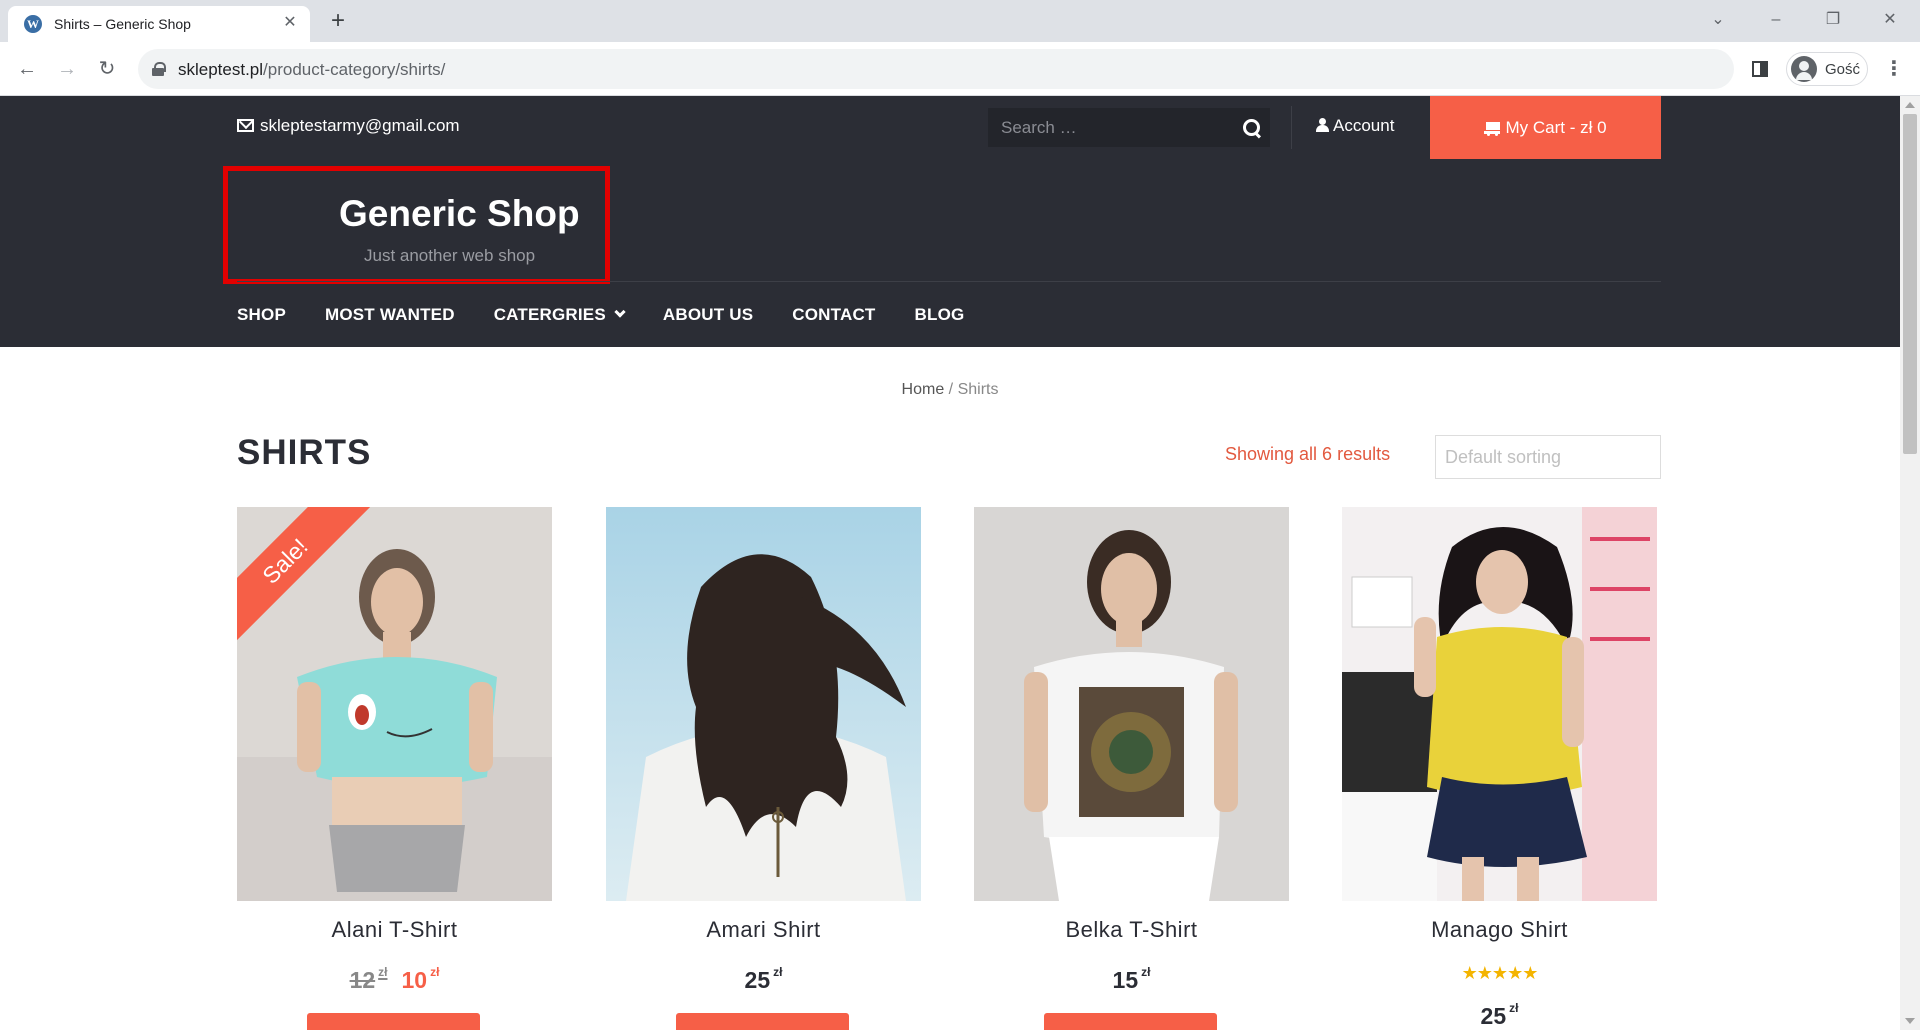 The image size is (1920, 1030). Describe the element at coordinates (708, 315) in the screenshot. I see `nav-item-about-us: ABOUT US` at that location.